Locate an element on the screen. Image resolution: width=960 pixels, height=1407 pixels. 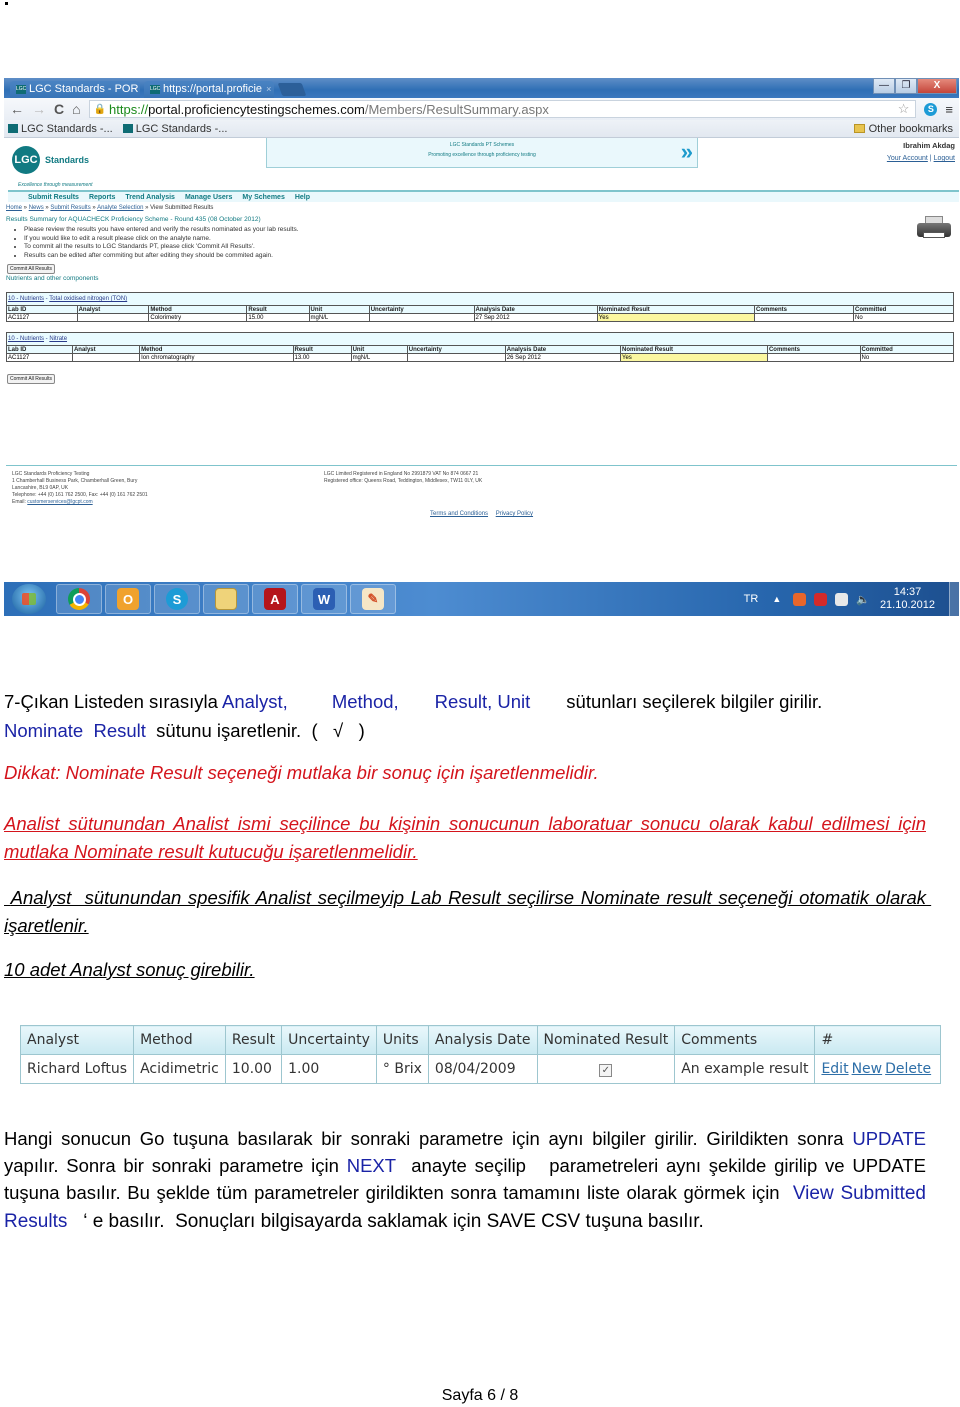
nav-my-schemes: My Schemes is located at coordinates (263, 197).